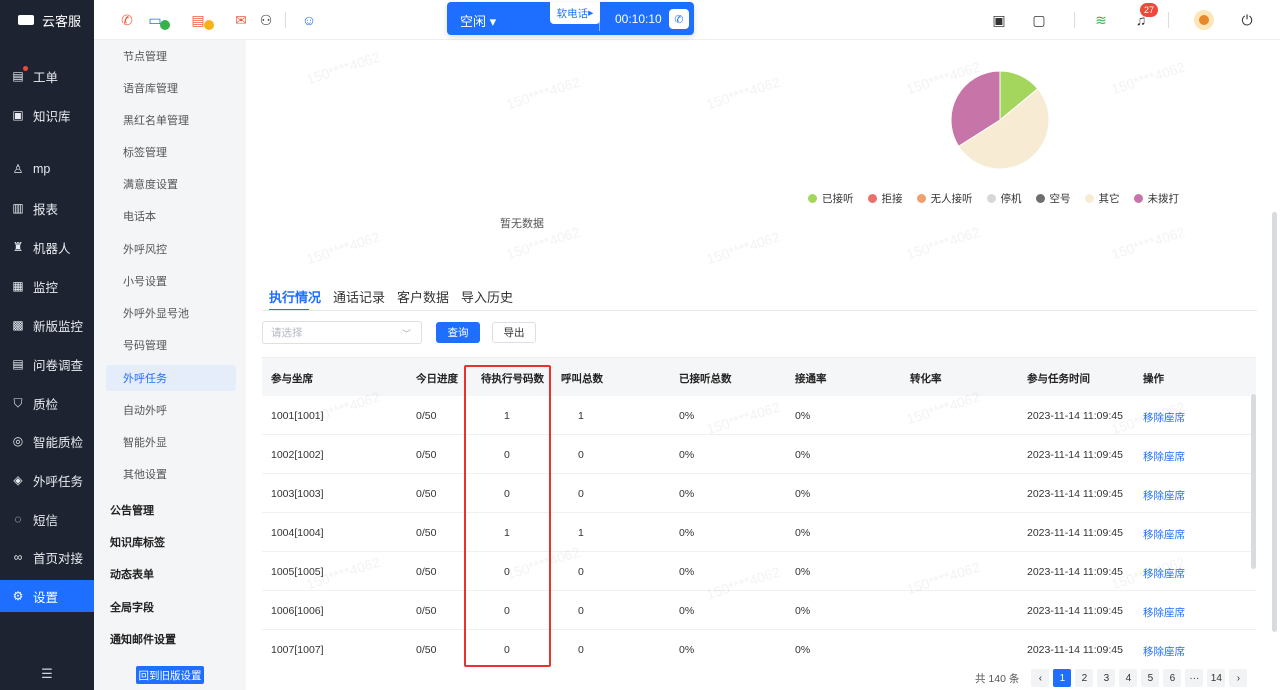 The width and height of the screenshot is (1280, 690). Describe the element at coordinates (297, 455) in the screenshot. I see `table-cell: 1002[1002]` at that location.